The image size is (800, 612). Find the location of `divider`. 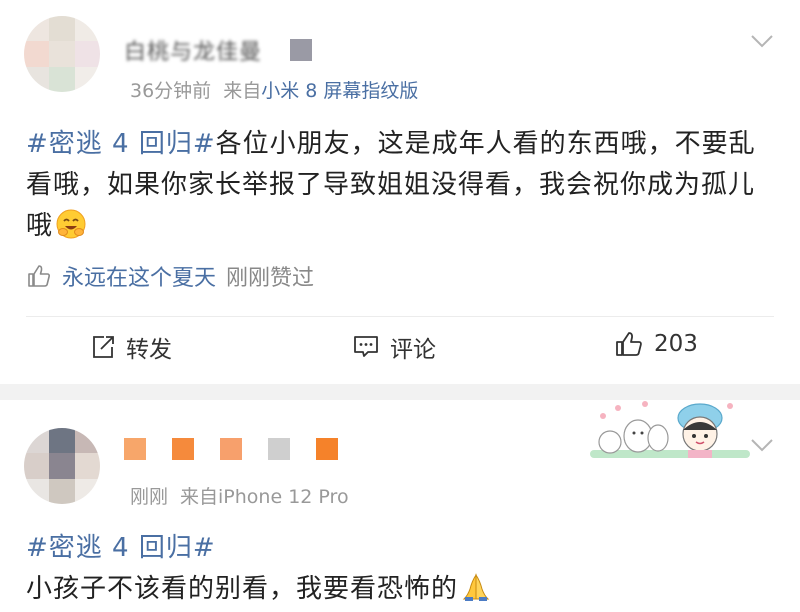

divider is located at coordinates (400, 316).